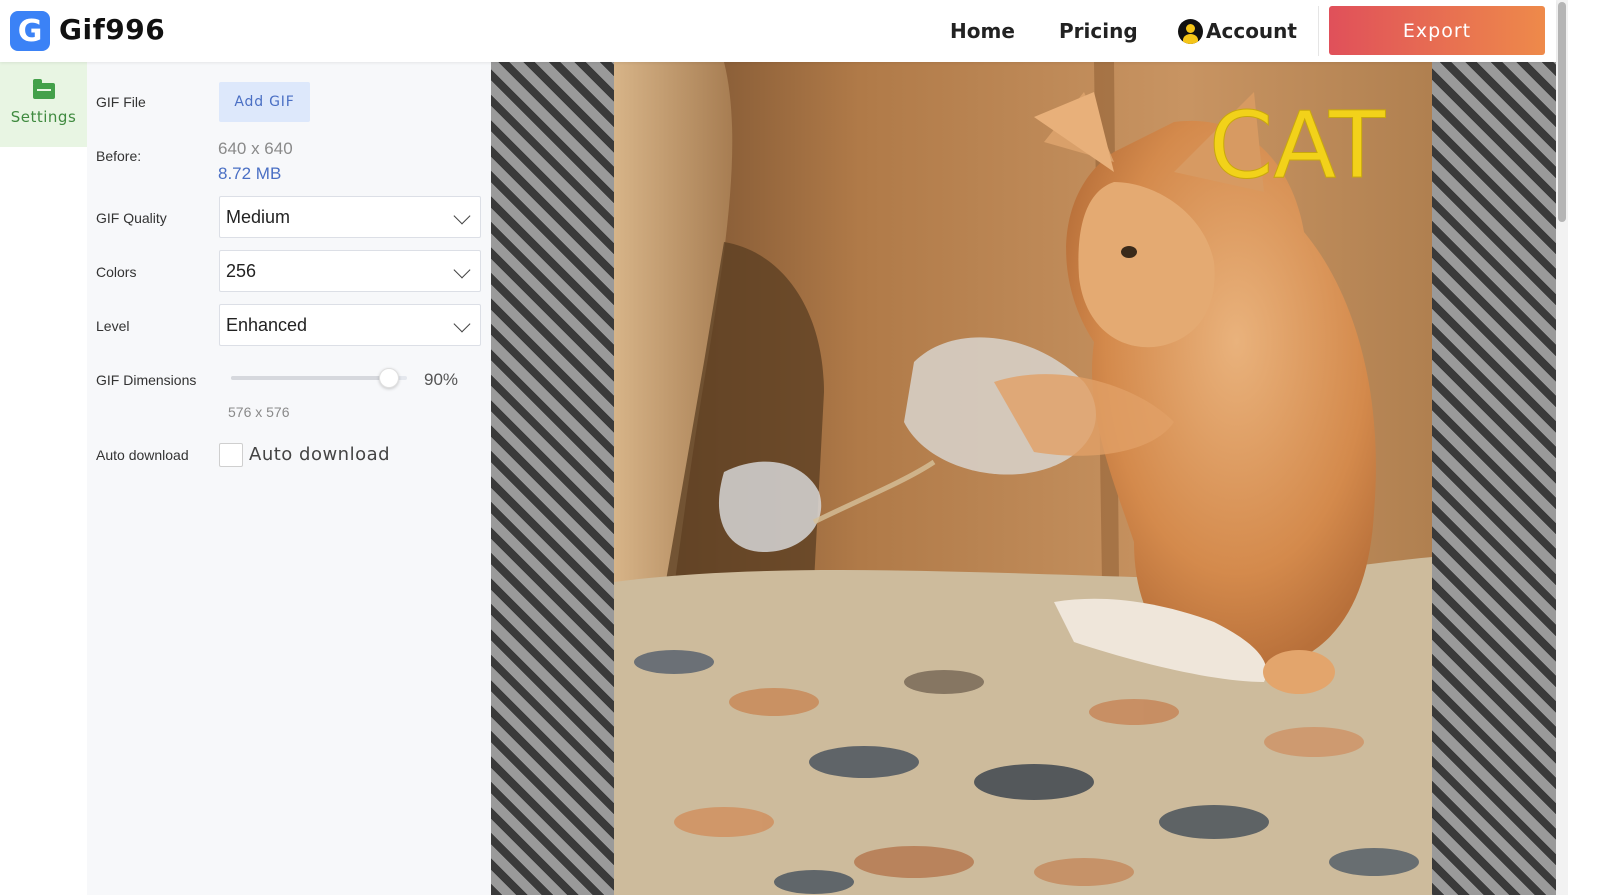  I want to click on slider-handle, so click(389, 378).